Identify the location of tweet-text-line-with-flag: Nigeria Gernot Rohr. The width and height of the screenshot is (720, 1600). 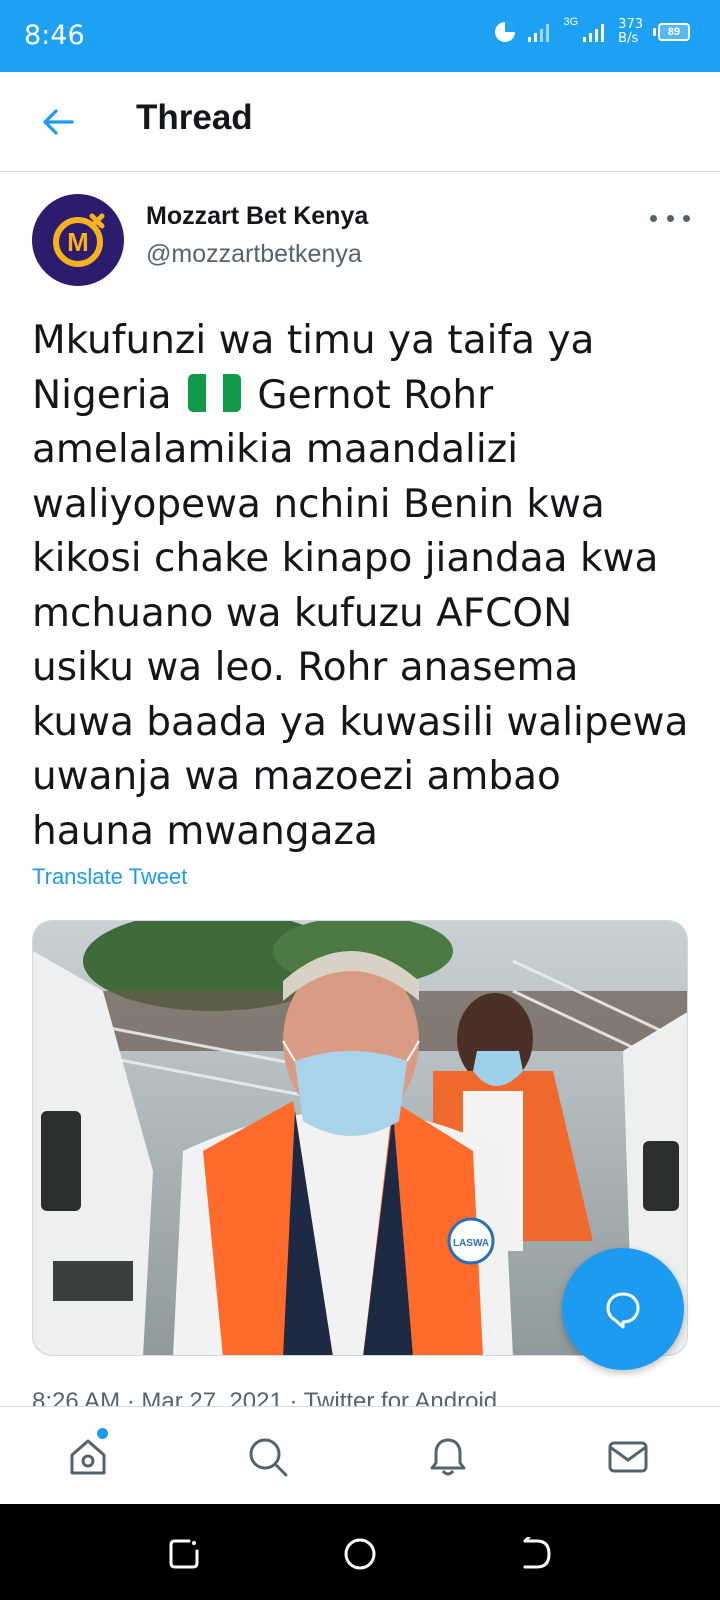
(364, 396).